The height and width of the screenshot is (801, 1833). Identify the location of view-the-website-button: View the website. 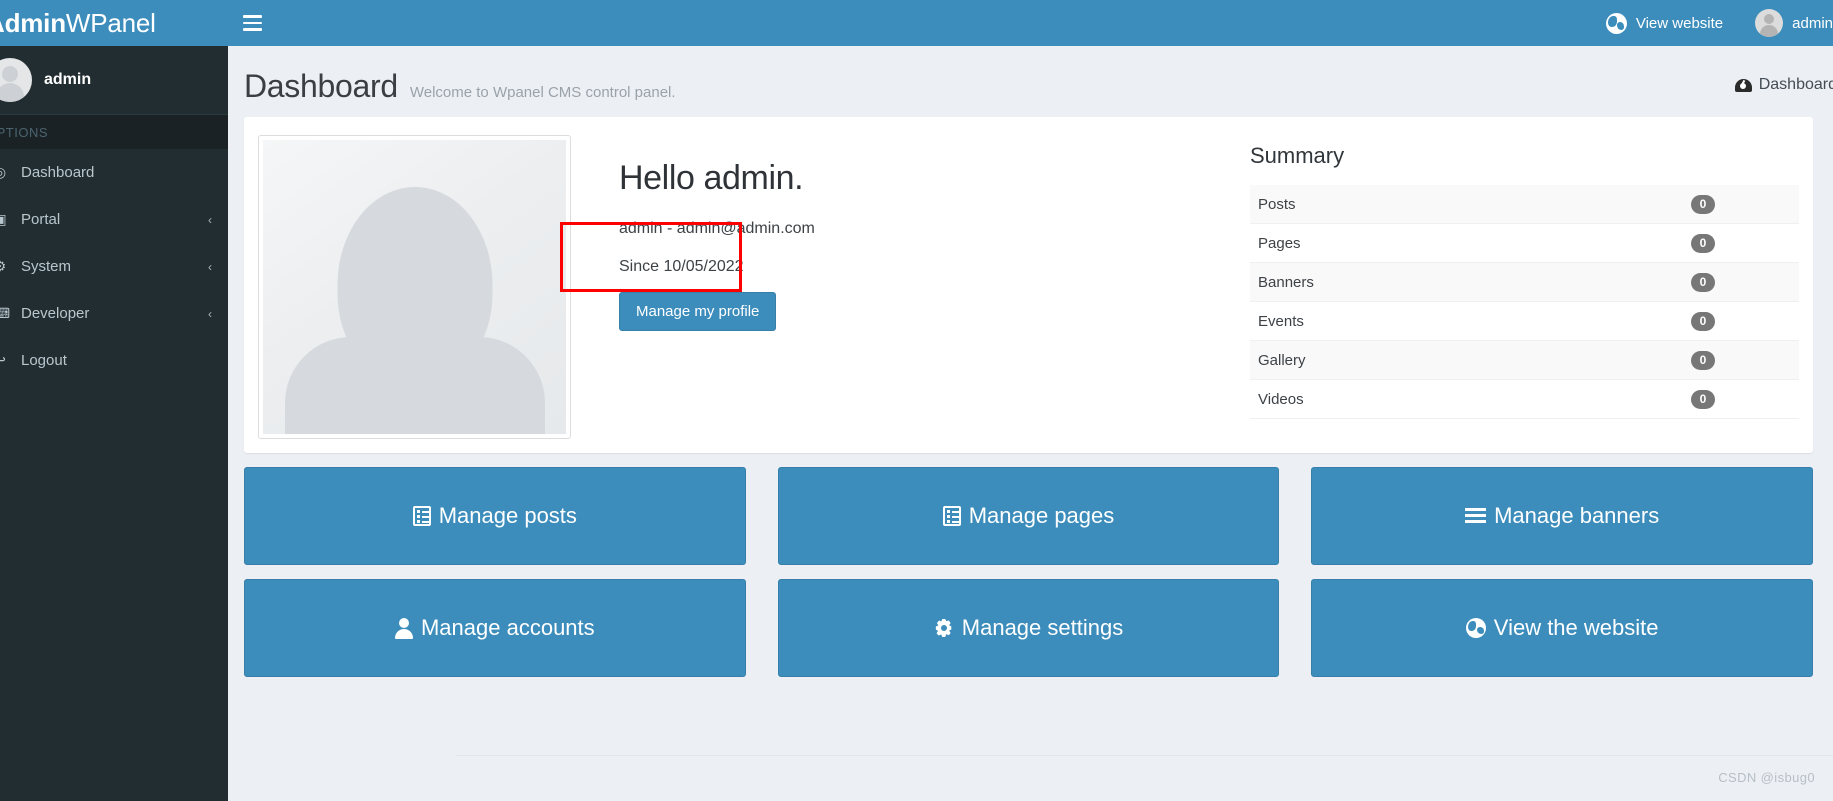
(1562, 628).